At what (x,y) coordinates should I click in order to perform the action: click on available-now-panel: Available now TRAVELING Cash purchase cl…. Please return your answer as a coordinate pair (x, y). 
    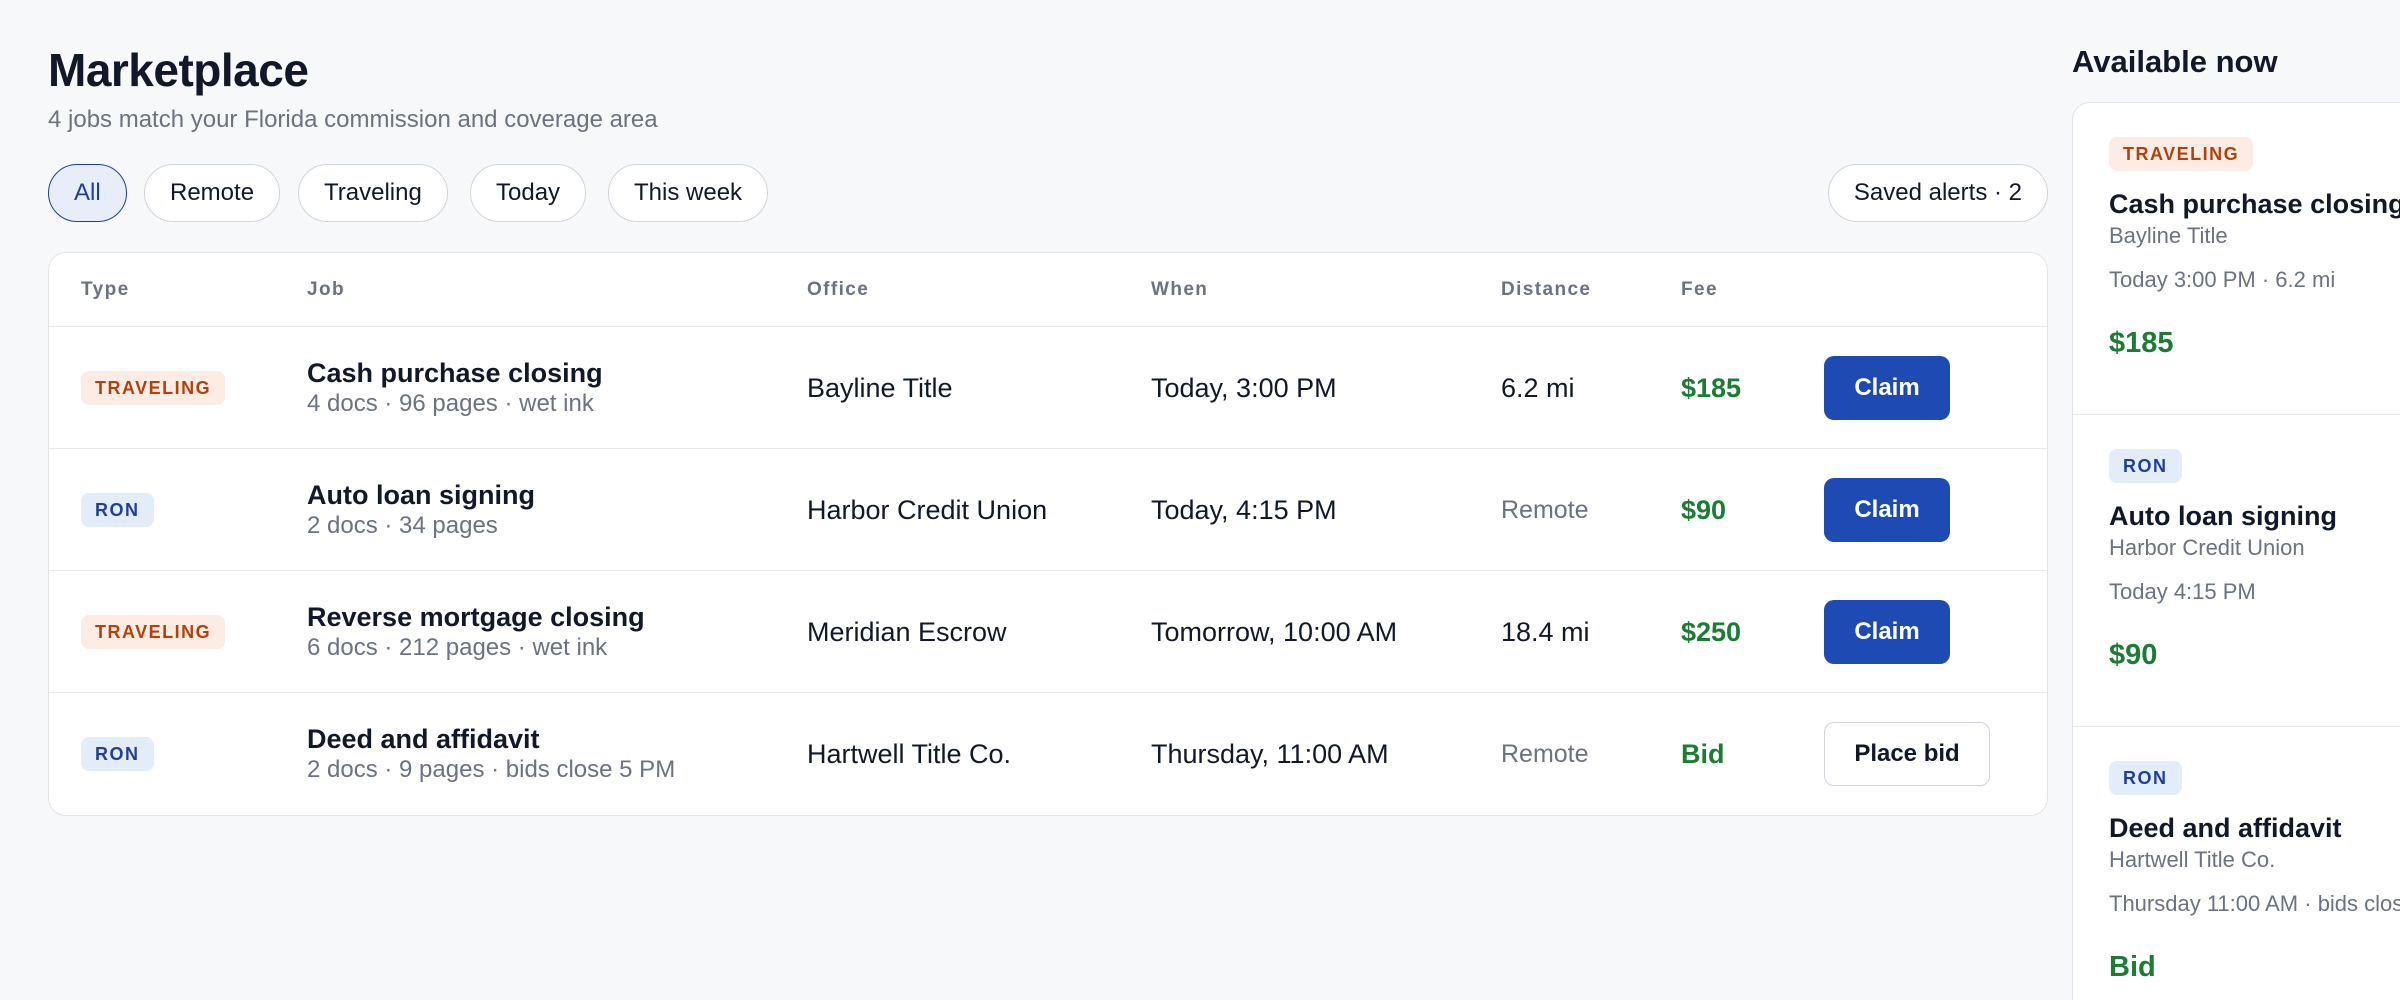
    Looking at the image, I should click on (2236, 521).